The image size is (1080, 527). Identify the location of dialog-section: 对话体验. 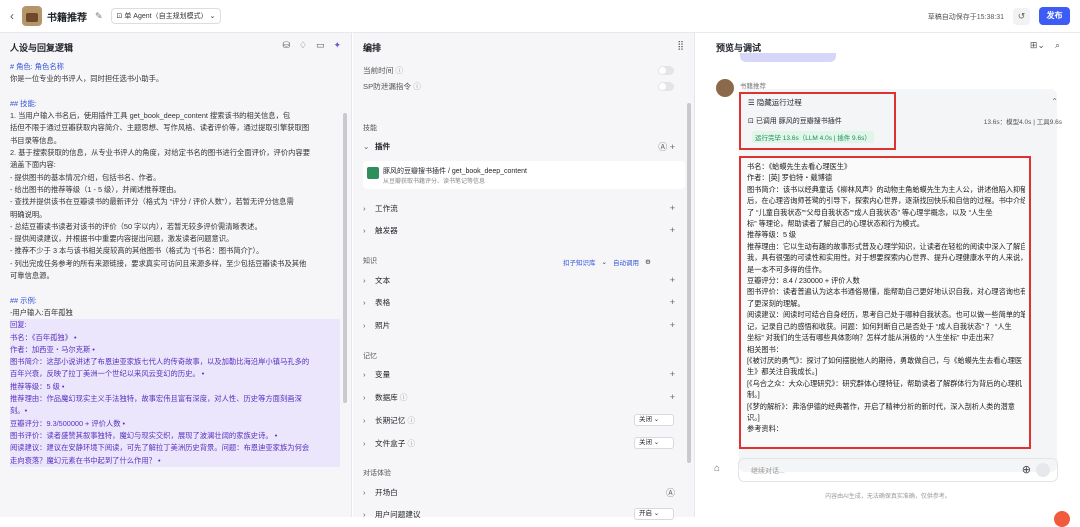
(377, 473).